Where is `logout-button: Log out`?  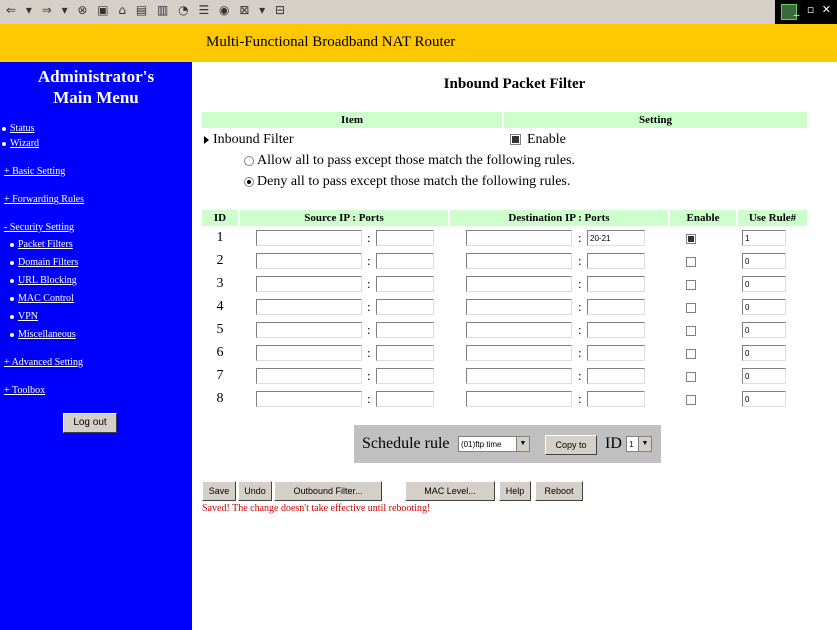
logout-button: Log out is located at coordinates (90, 423).